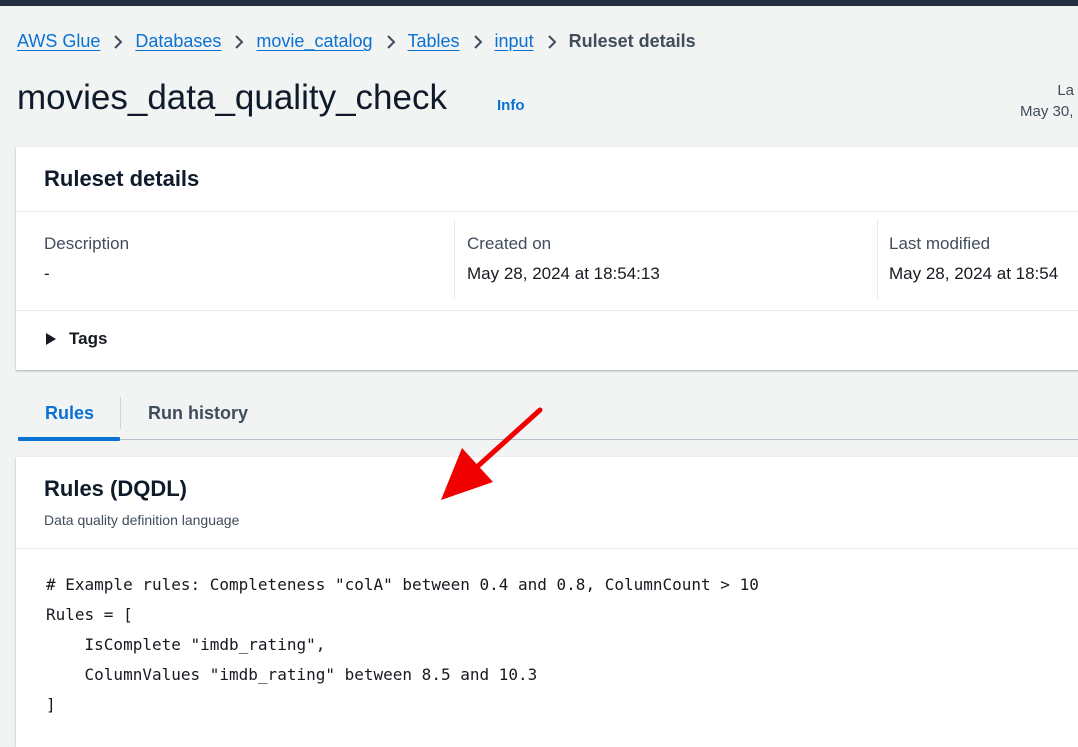  Describe the element at coordinates (120, 413) in the screenshot. I see `tab-divider` at that location.